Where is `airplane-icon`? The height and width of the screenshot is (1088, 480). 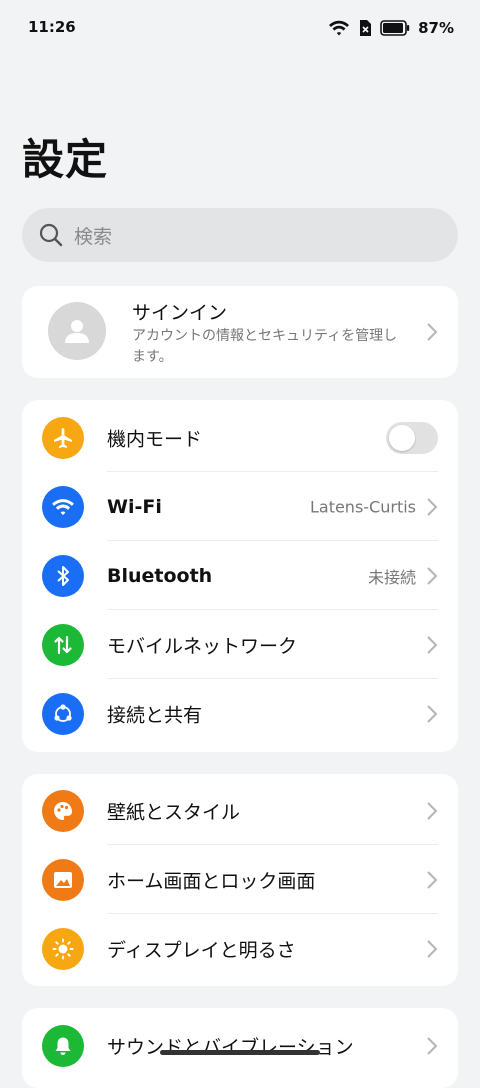 airplane-icon is located at coordinates (63, 437).